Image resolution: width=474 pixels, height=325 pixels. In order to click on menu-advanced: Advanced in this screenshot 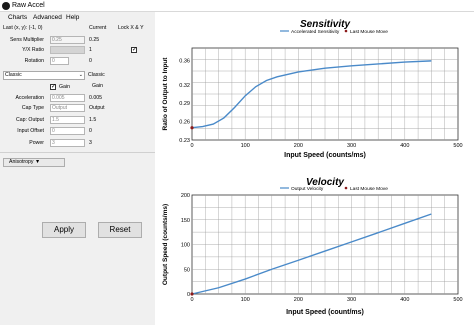, I will do `click(47, 17)`.